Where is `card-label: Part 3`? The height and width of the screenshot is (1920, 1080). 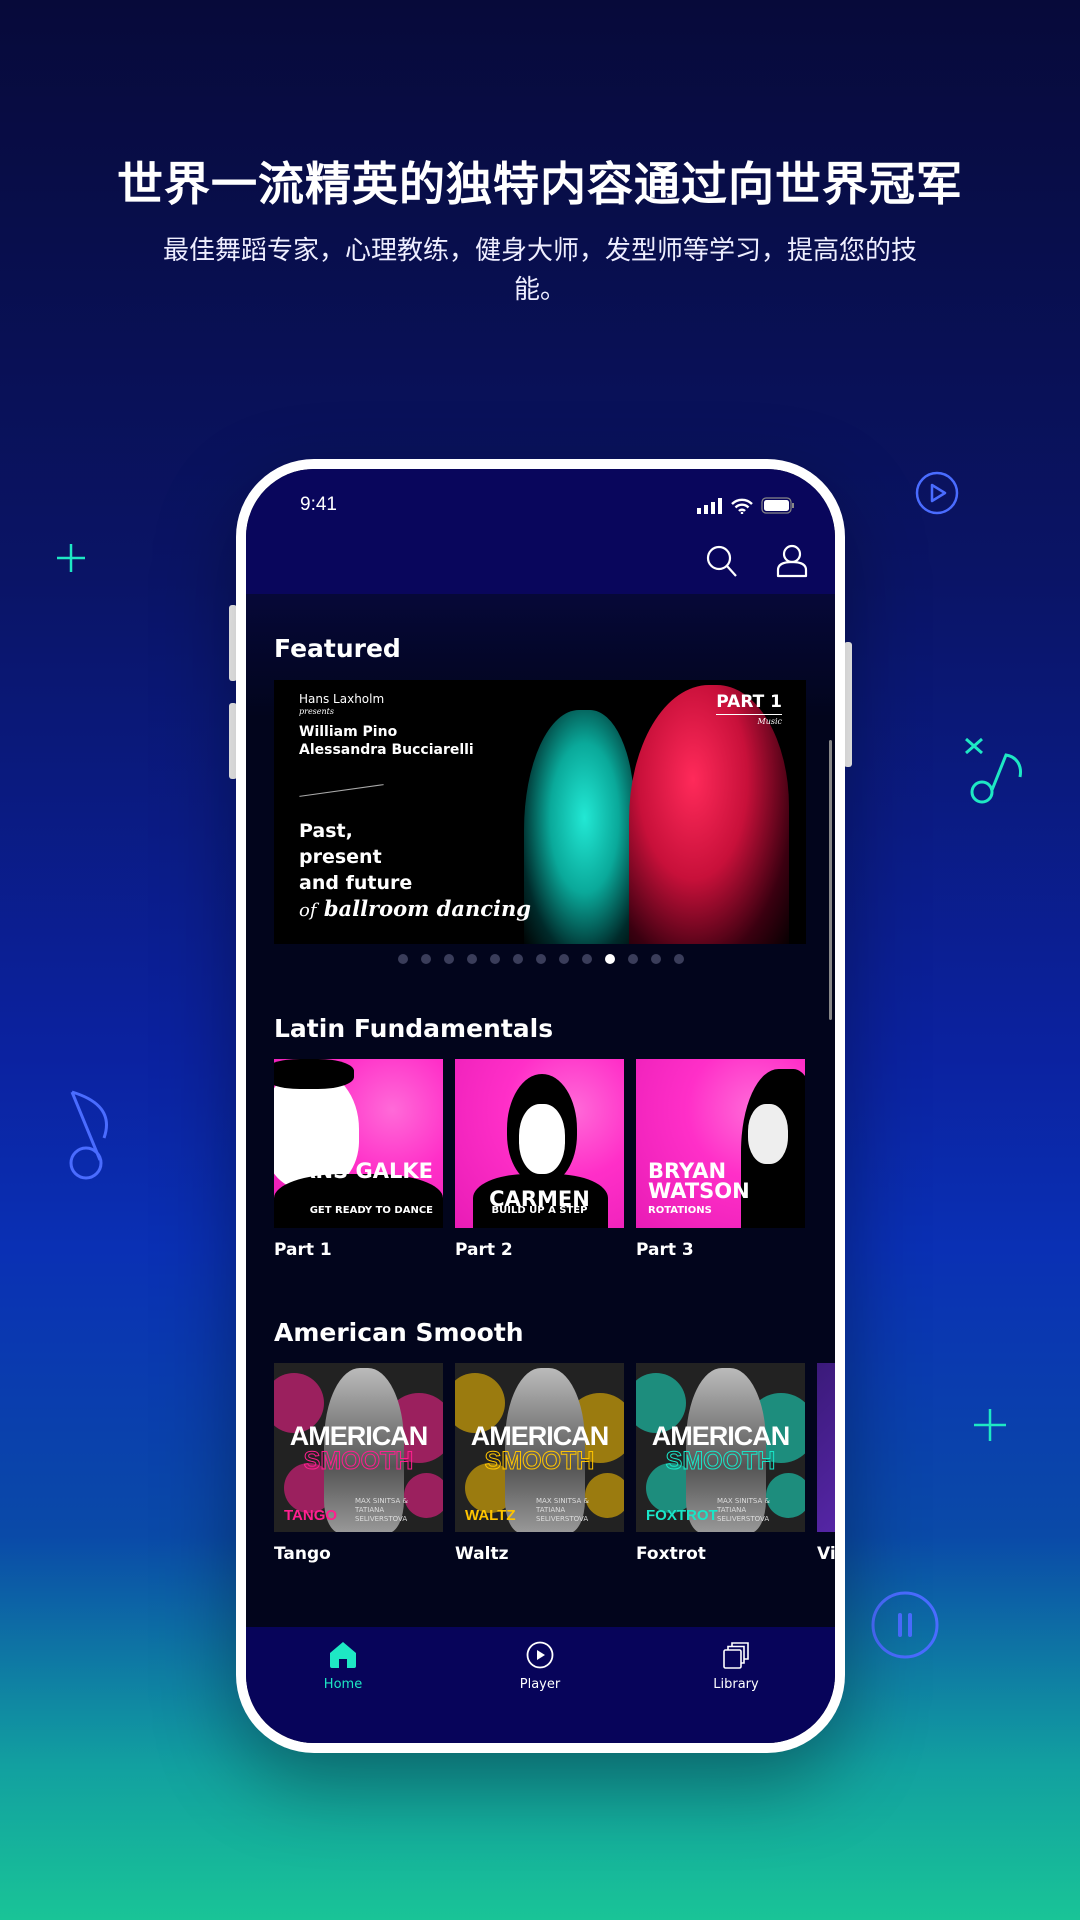
card-label: Part 3 is located at coordinates (665, 1250).